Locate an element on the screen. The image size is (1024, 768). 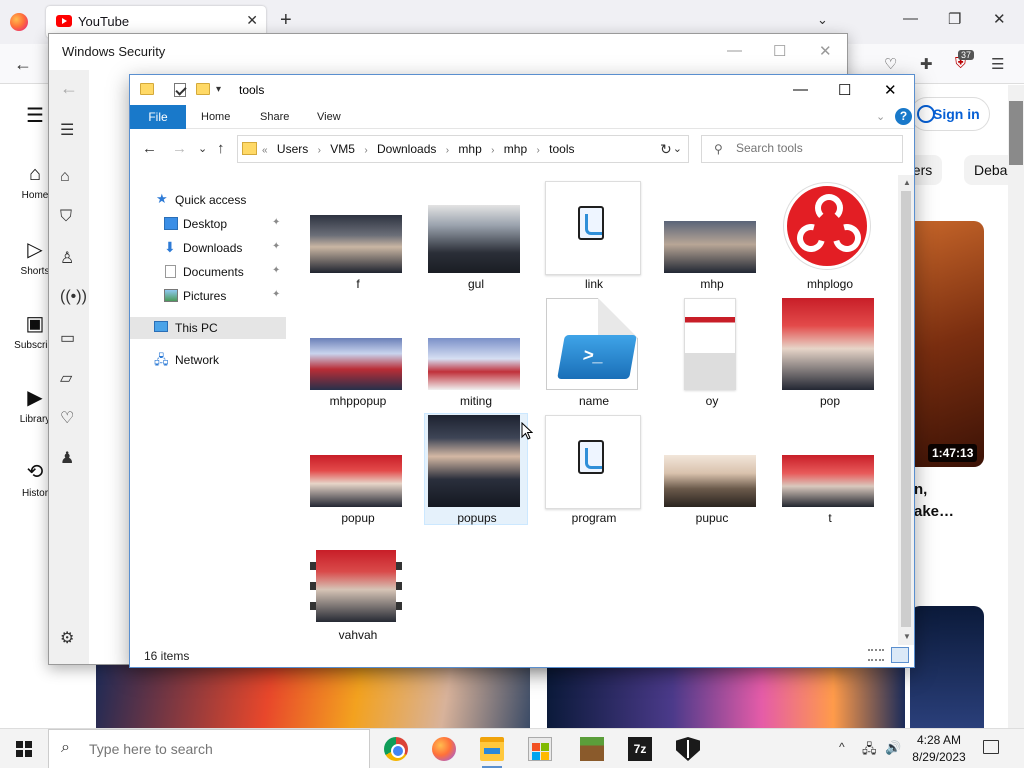
clock-time: 4:28 AM is located at coordinates (939, 740).